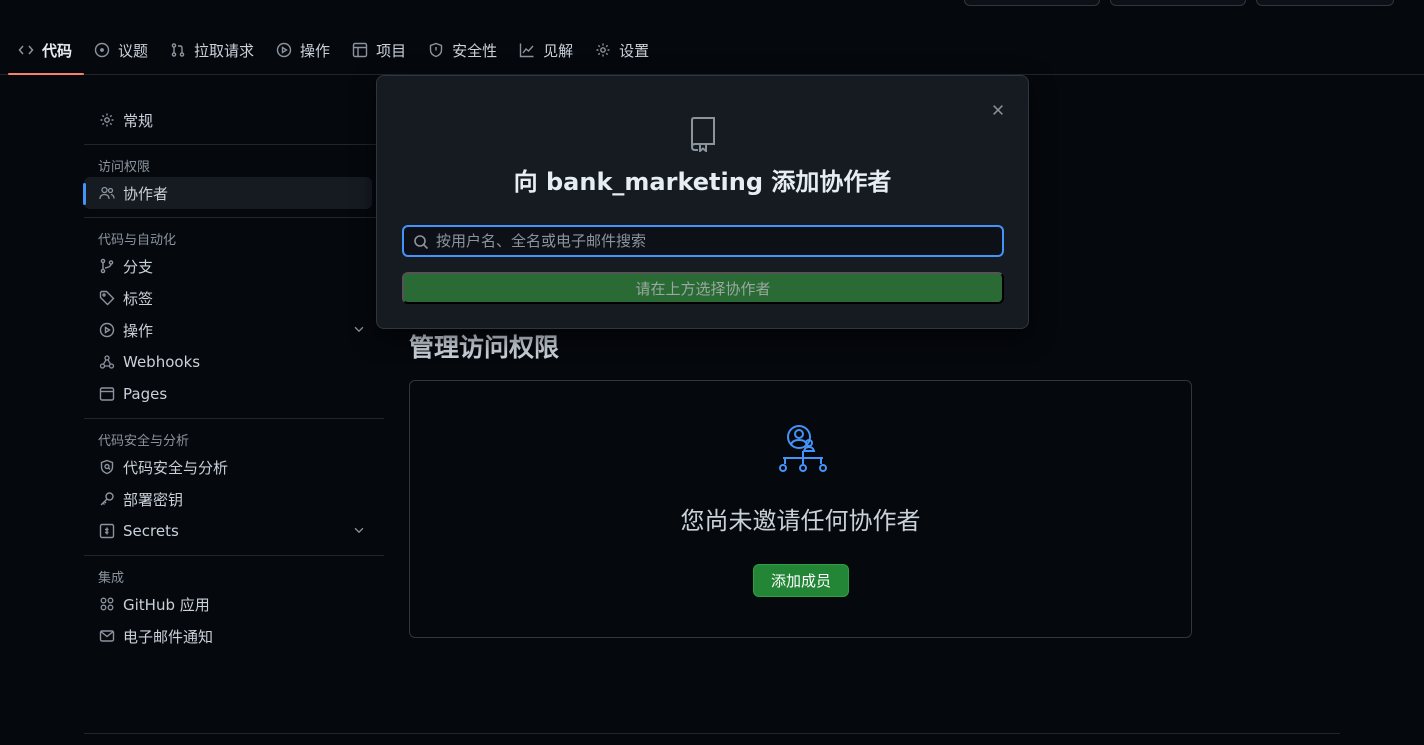 The width and height of the screenshot is (1424, 745). I want to click on empty-state-message: 您尚未邀请任何协作者, so click(800, 521).